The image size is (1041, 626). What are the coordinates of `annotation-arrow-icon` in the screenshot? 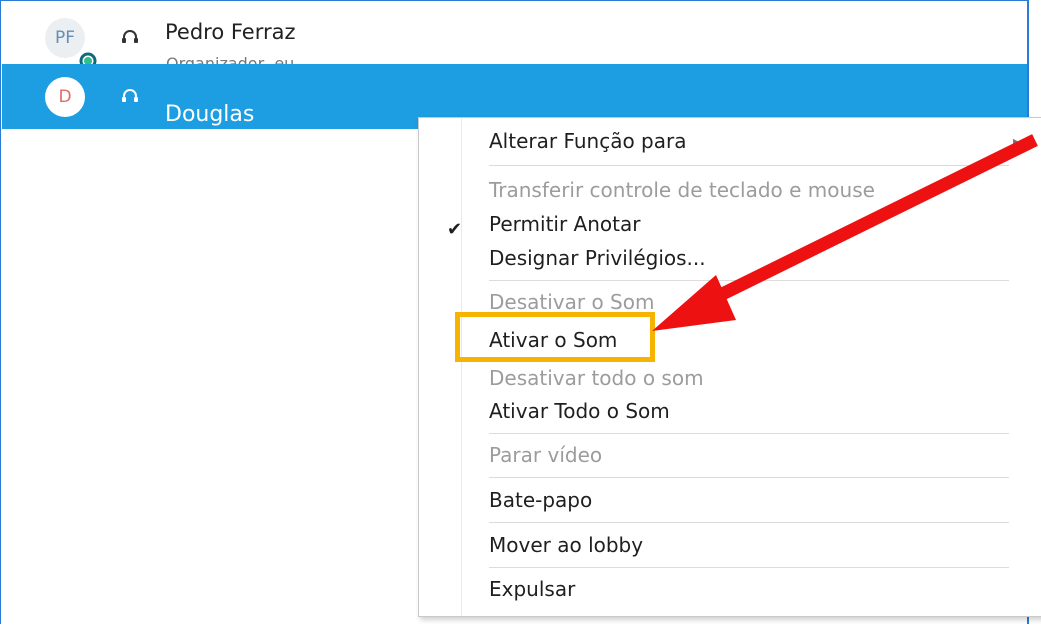 It's located at (845, 232).